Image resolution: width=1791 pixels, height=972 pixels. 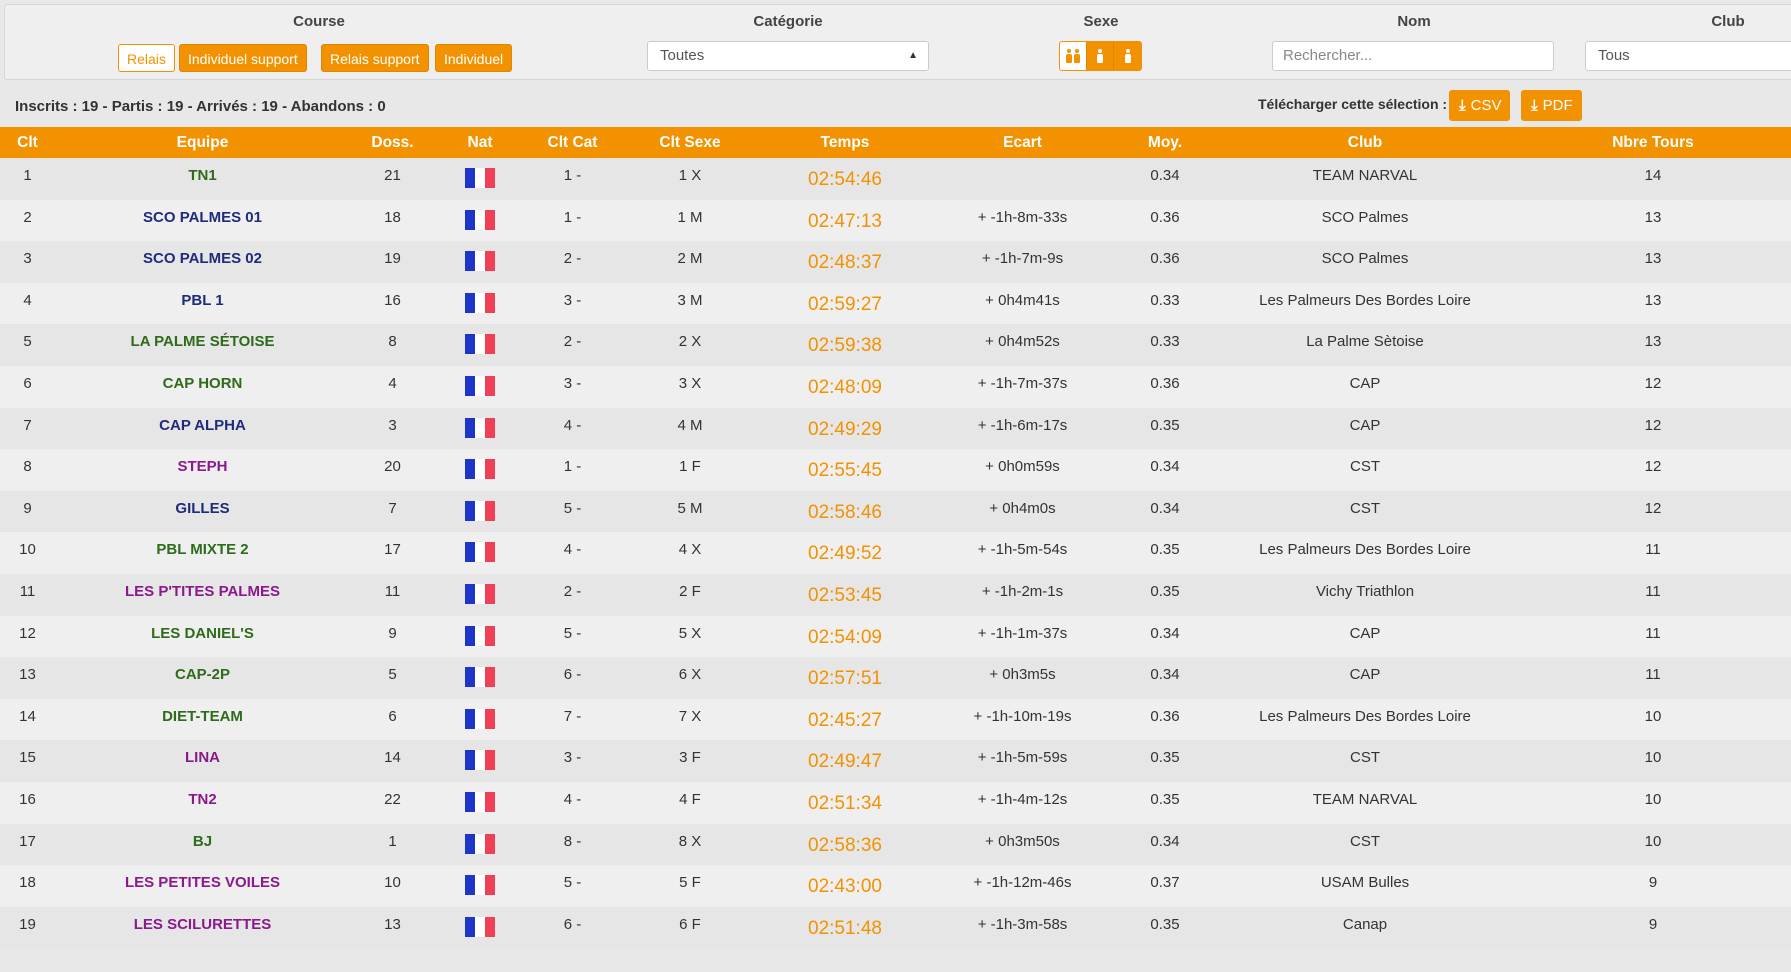 I want to click on time-gap: + -1h-10m-19s, so click(x=1022, y=716).